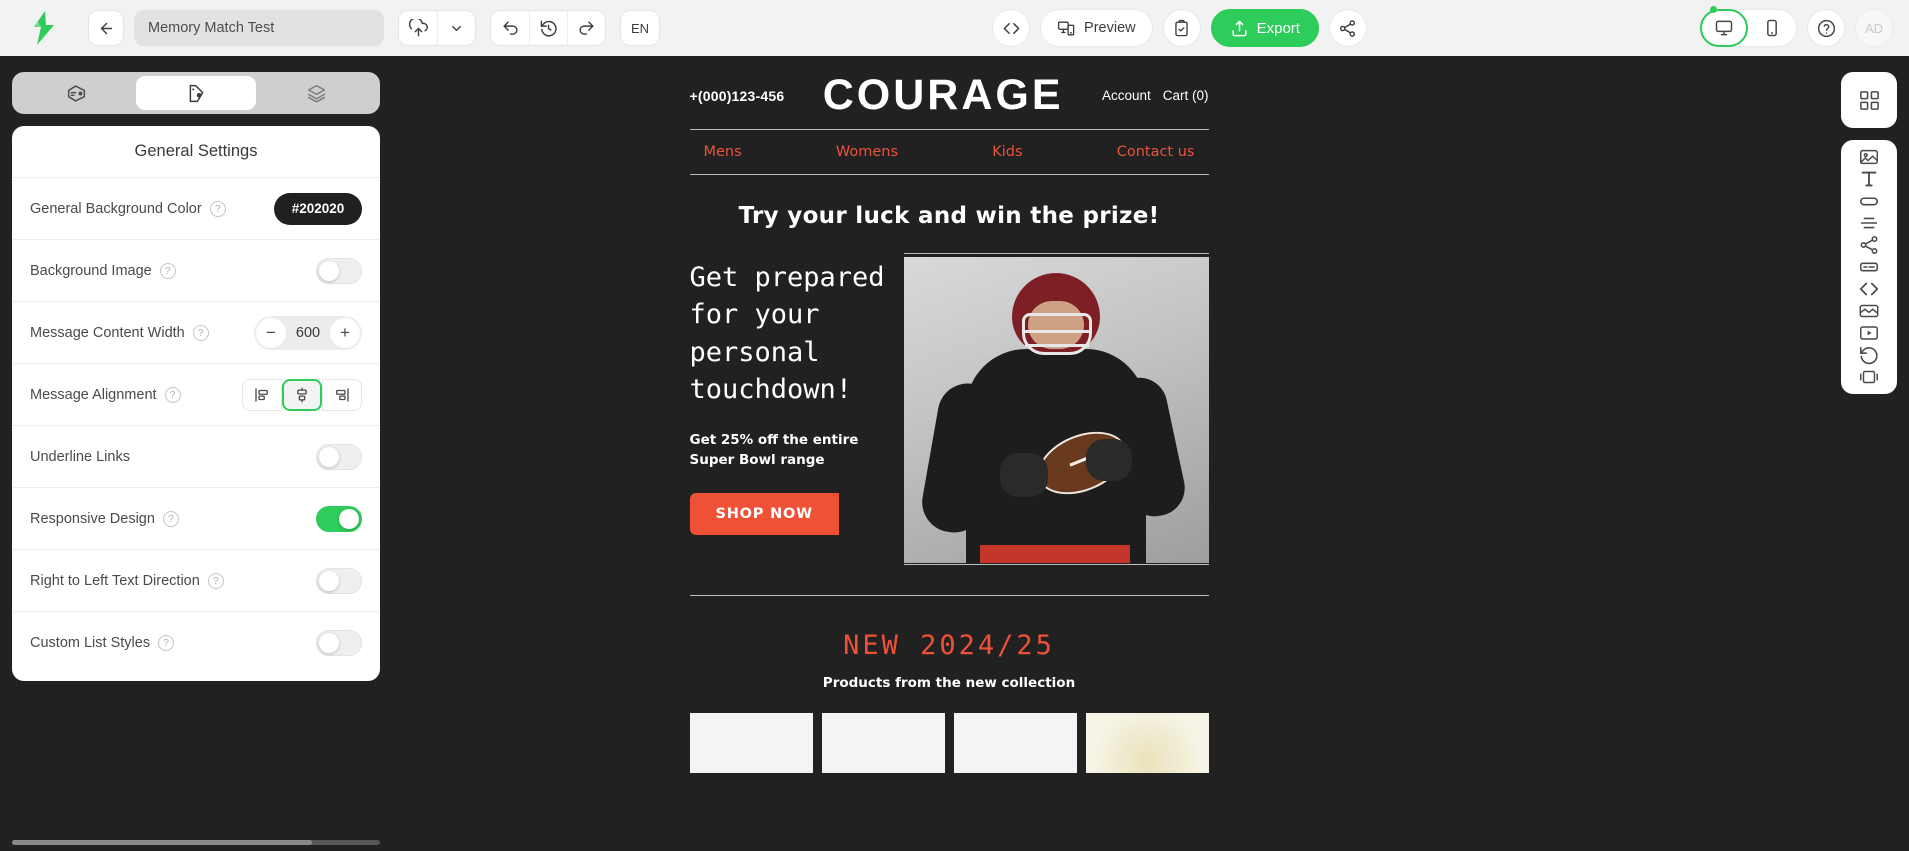 The width and height of the screenshot is (1909, 851). Describe the element at coordinates (339, 580) in the screenshot. I see `rtl-toggle` at that location.